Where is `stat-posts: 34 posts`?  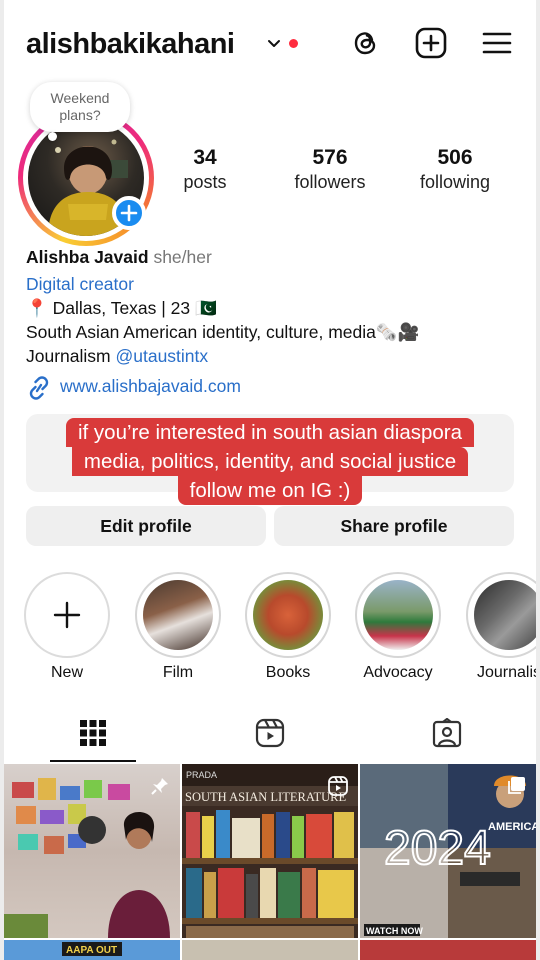 stat-posts: 34 posts is located at coordinates (205, 169).